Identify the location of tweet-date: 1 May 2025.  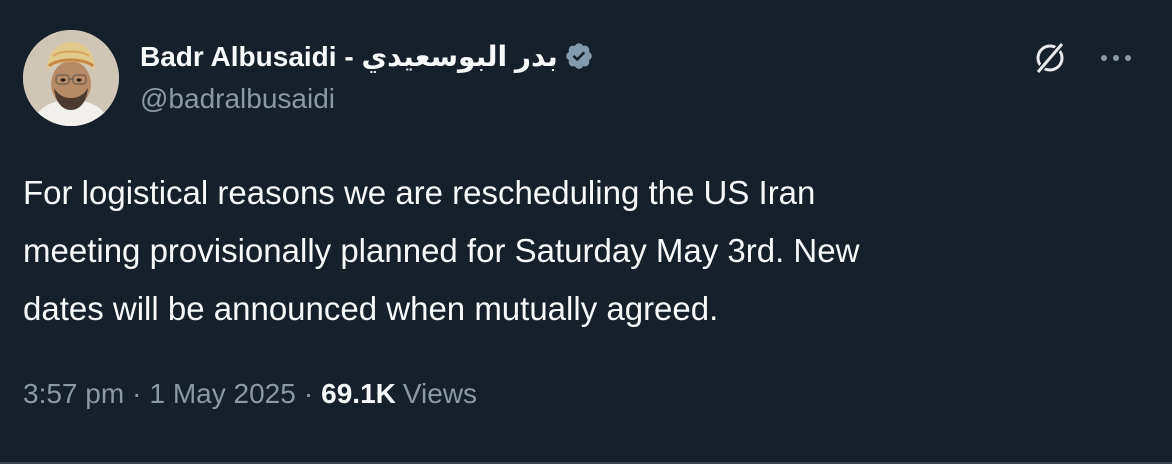
(223, 394).